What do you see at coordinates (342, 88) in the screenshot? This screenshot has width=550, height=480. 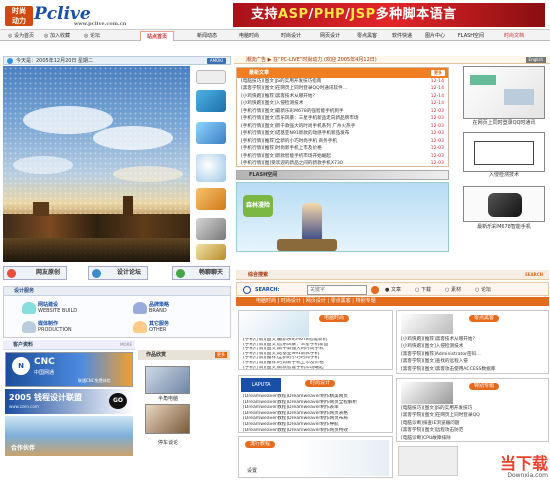 I see `latest-news-item: [黑客学院][图文]在网页上同时登录QQ时通讯软件… 12-14` at bounding box center [342, 88].